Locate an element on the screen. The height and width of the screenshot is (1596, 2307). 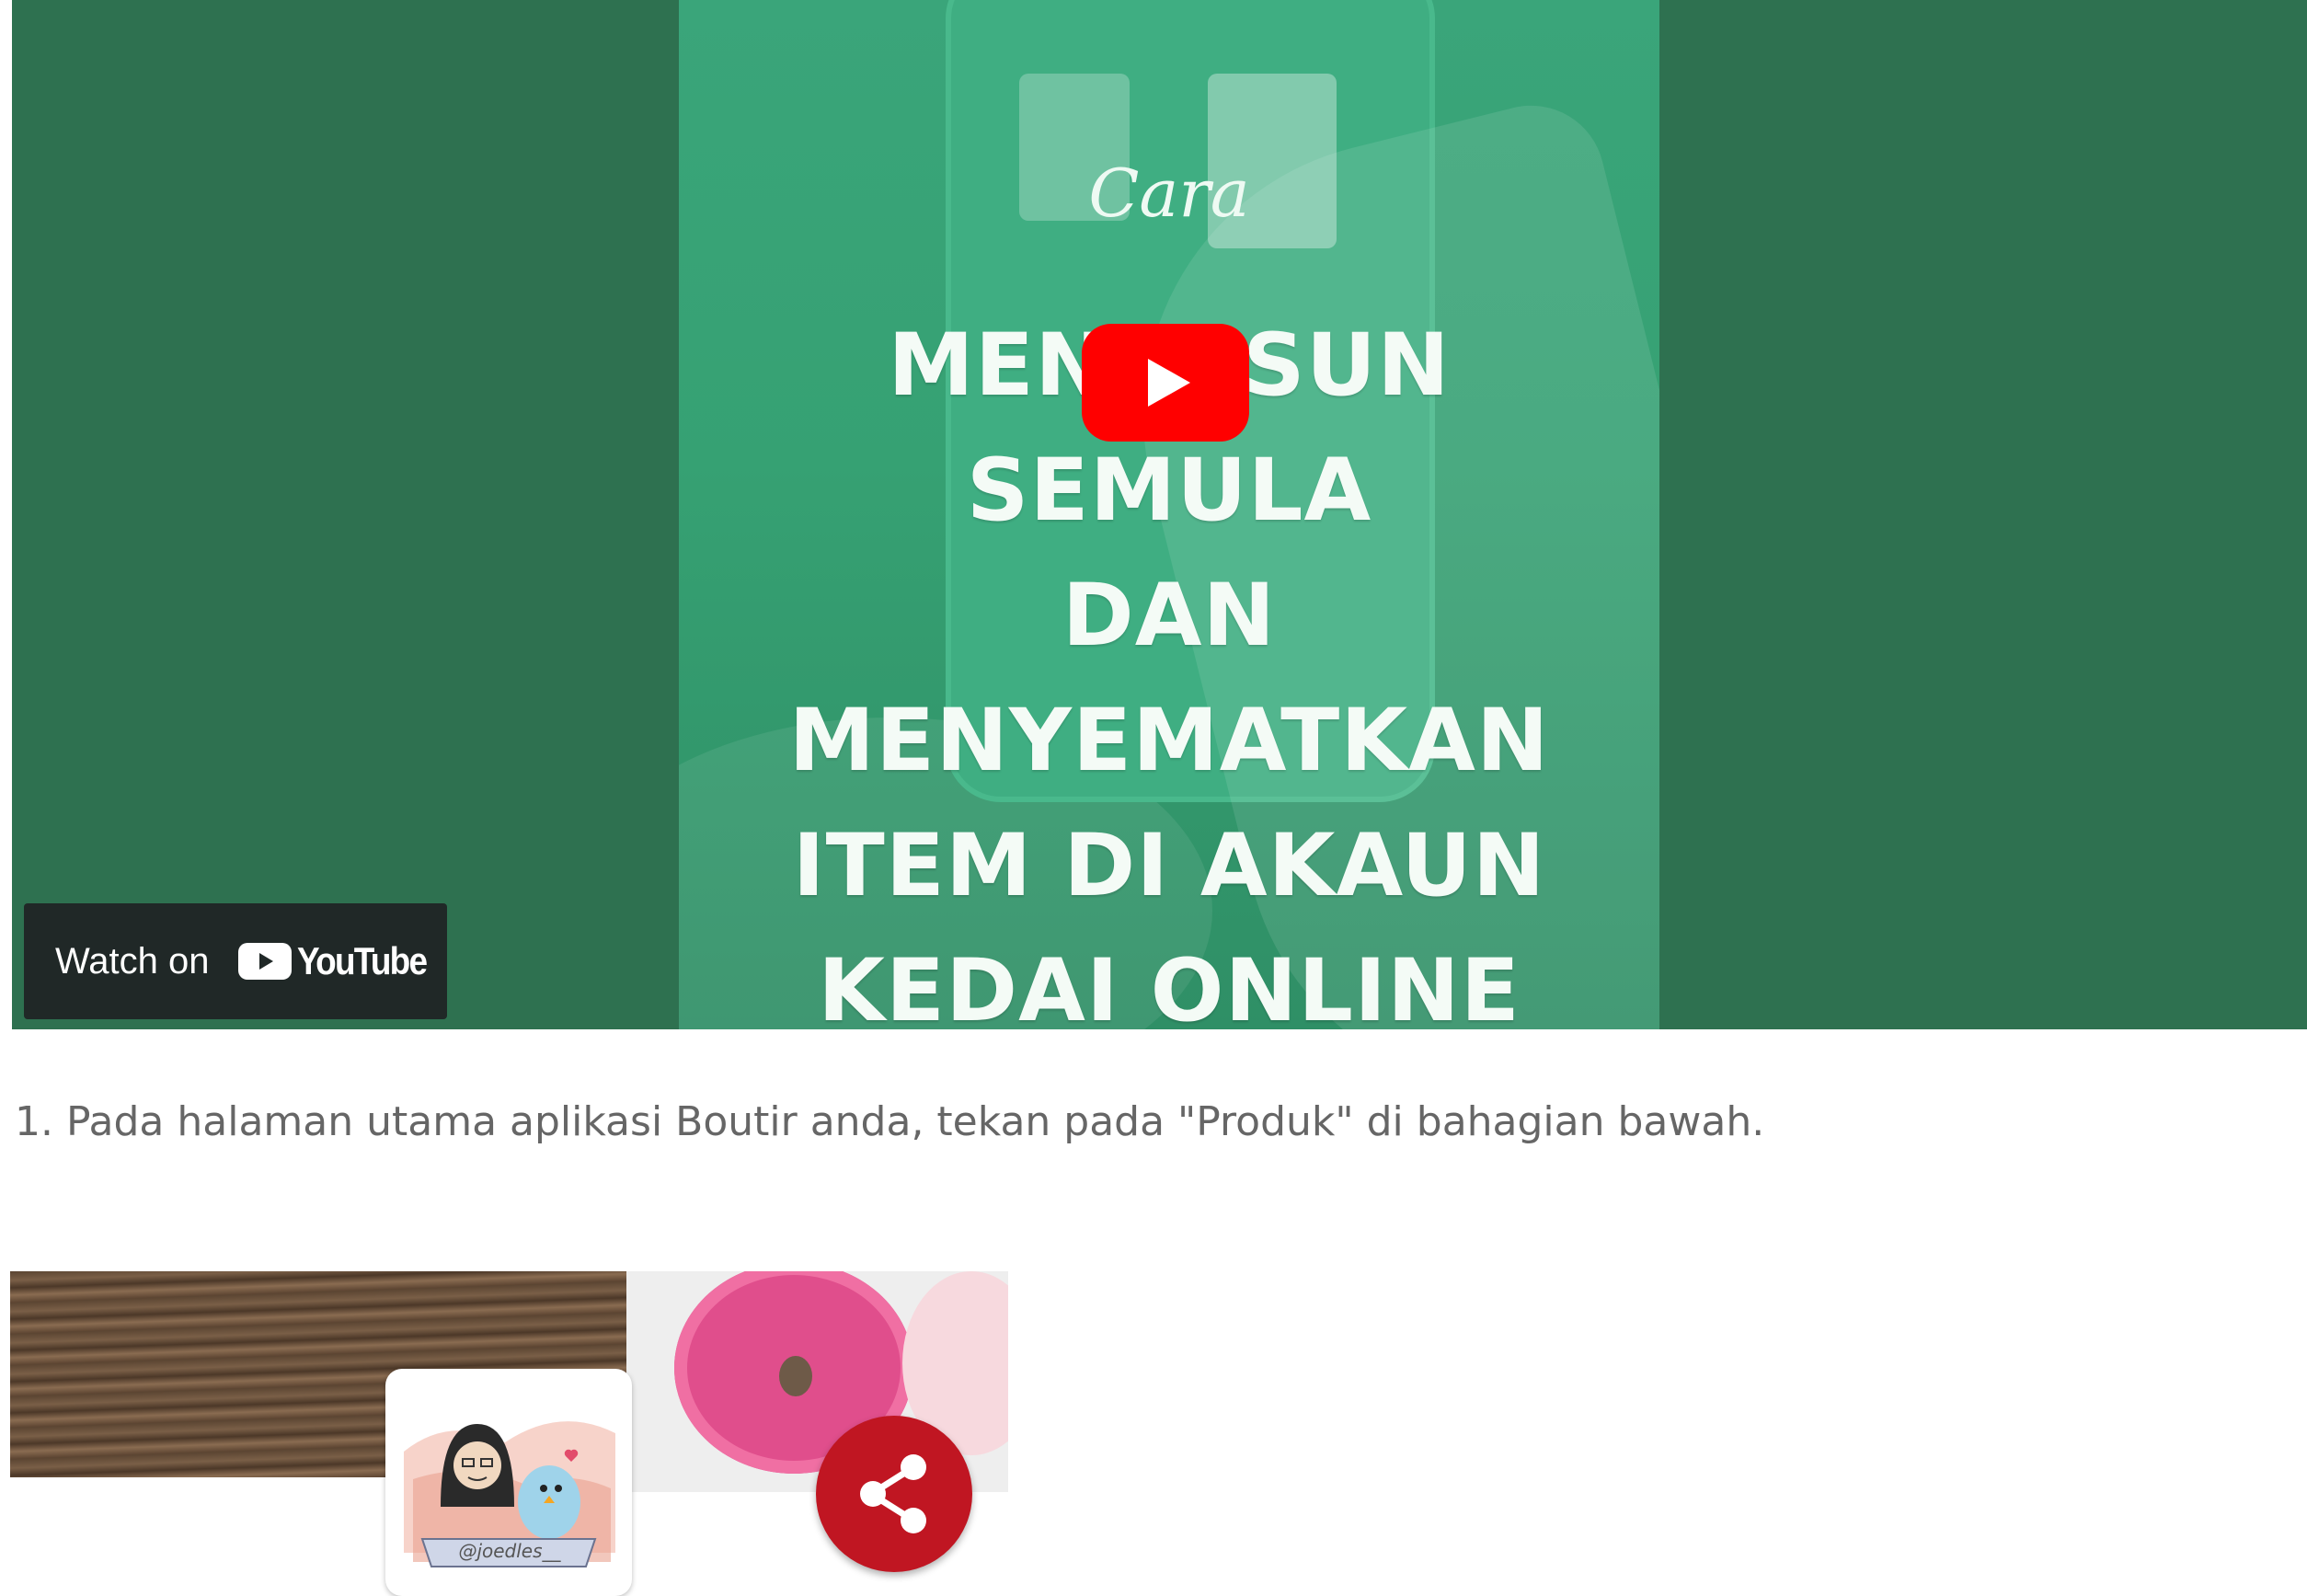
app-screenshot-preview: @joedles__ is located at coordinates (509, 1434).